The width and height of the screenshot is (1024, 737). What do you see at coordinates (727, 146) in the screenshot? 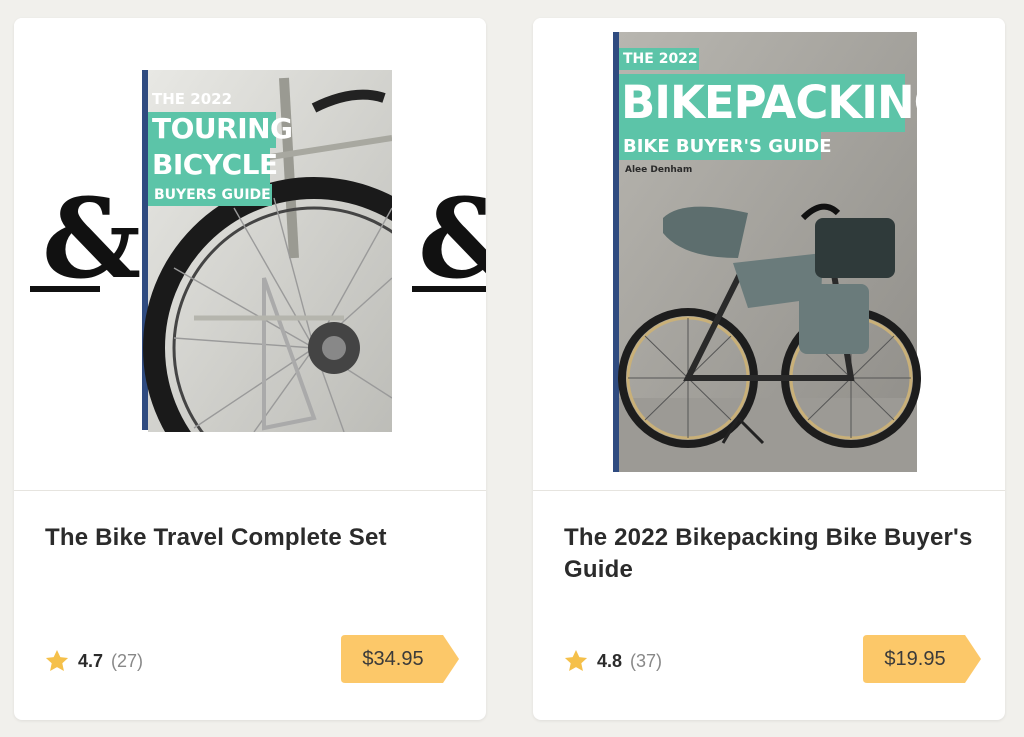
I see `cover-title-line2: BIKE BUYER'S GUIDE` at bounding box center [727, 146].